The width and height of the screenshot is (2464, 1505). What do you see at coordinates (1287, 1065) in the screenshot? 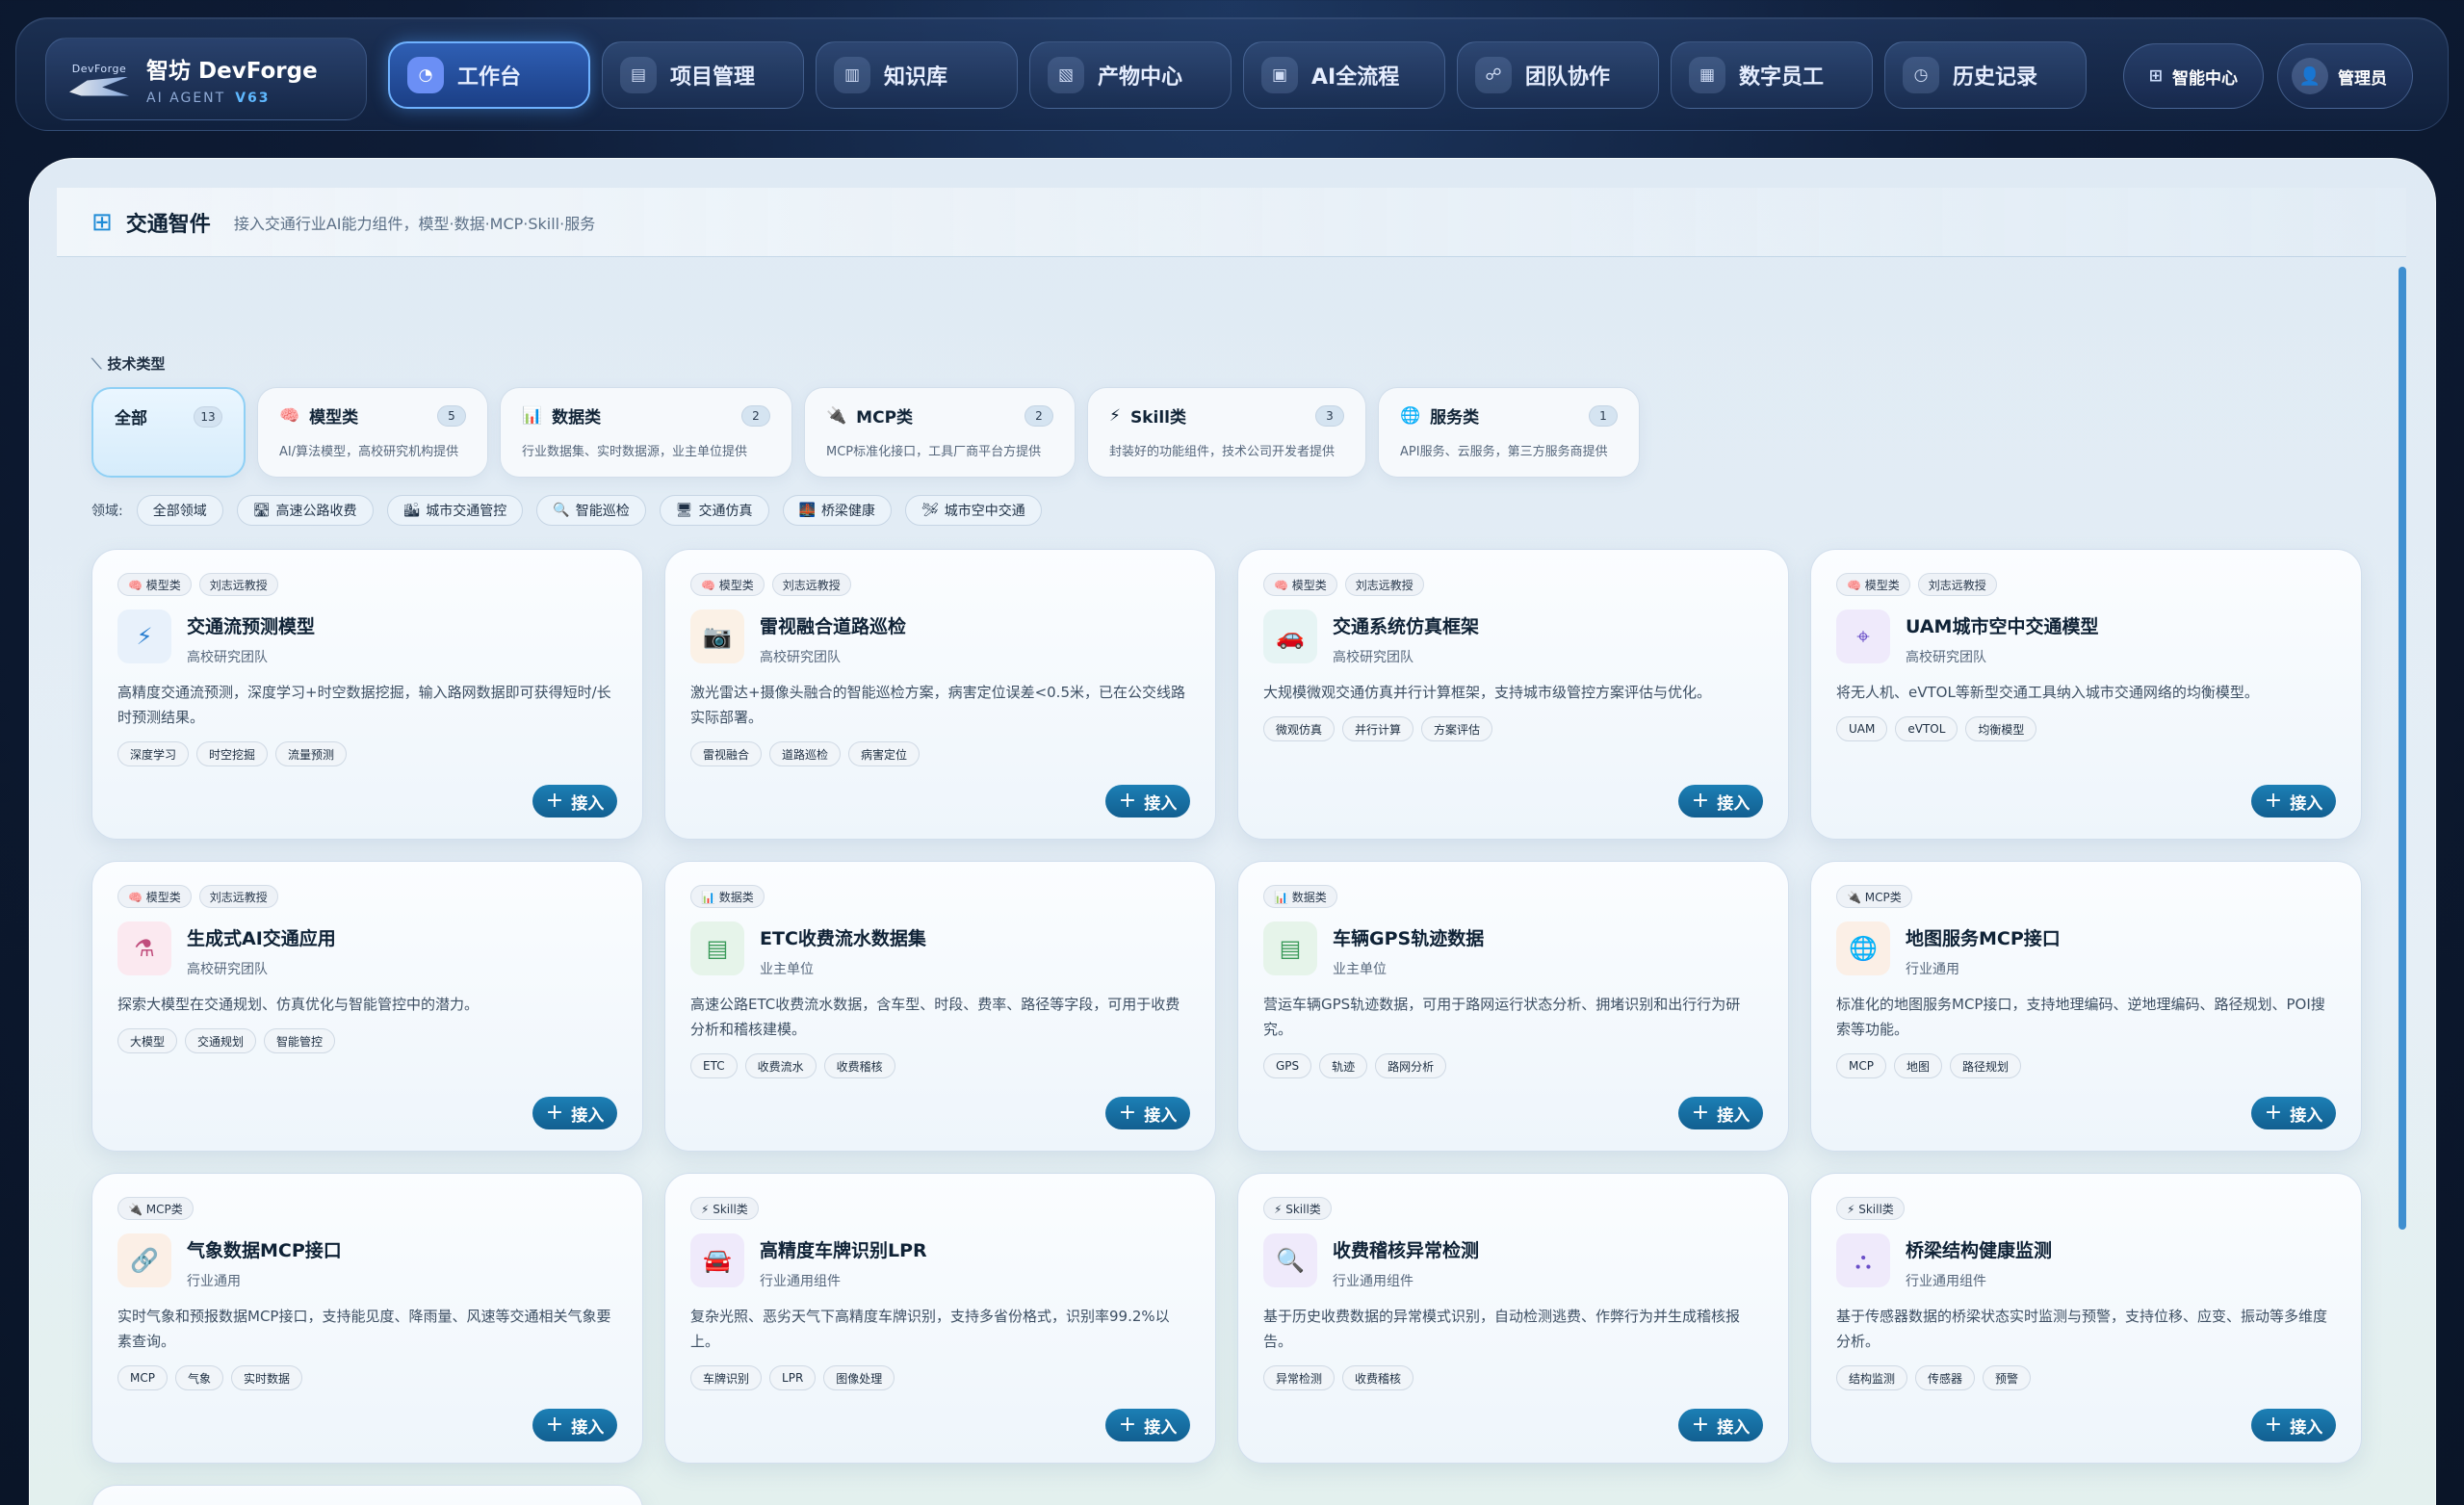
I see `component-tag: GPS` at bounding box center [1287, 1065].